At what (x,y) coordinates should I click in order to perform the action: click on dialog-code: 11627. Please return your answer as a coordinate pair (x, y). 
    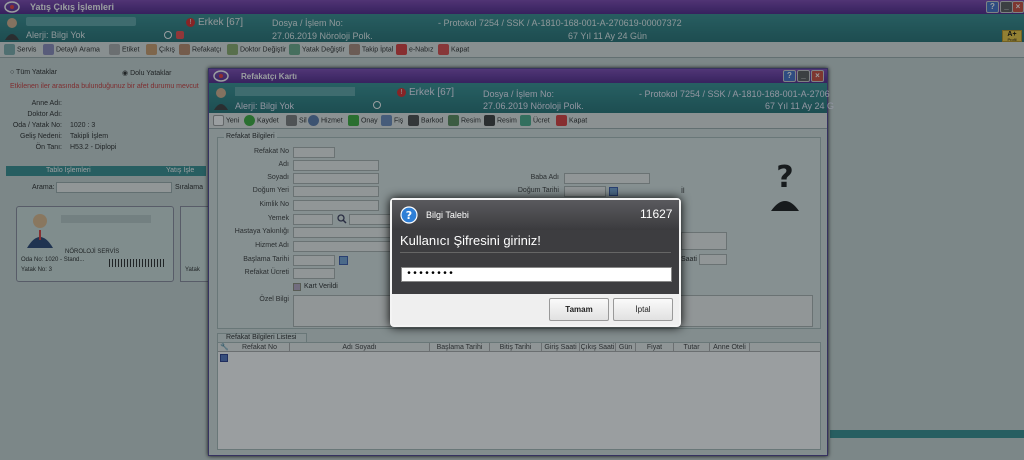
    Looking at the image, I should click on (656, 214).